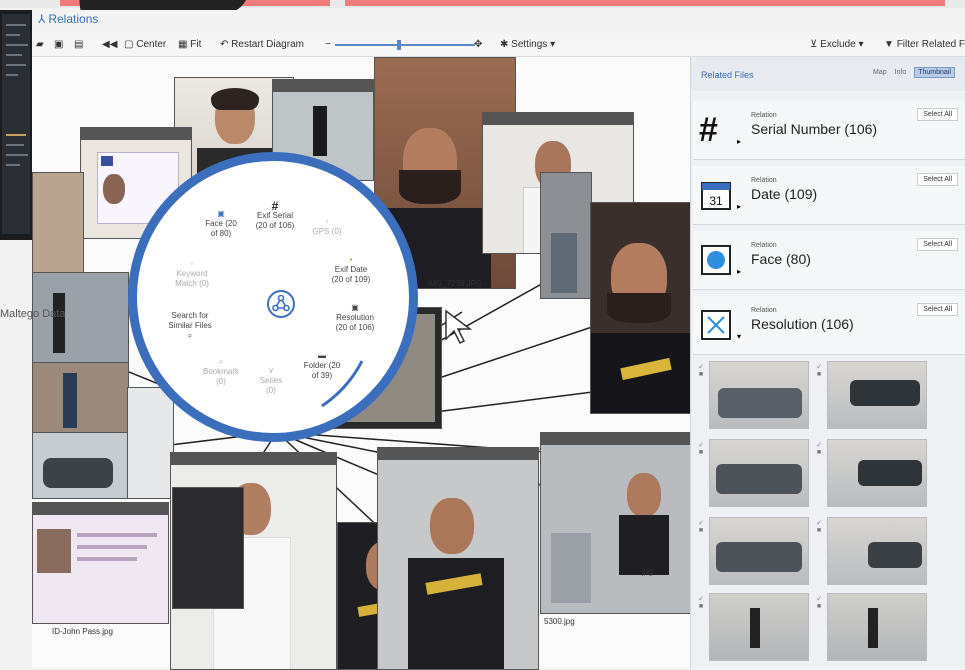 This screenshot has height=670, width=965. Describe the element at coordinates (145, 44) in the screenshot. I see `center-button: ▢ Center` at that location.